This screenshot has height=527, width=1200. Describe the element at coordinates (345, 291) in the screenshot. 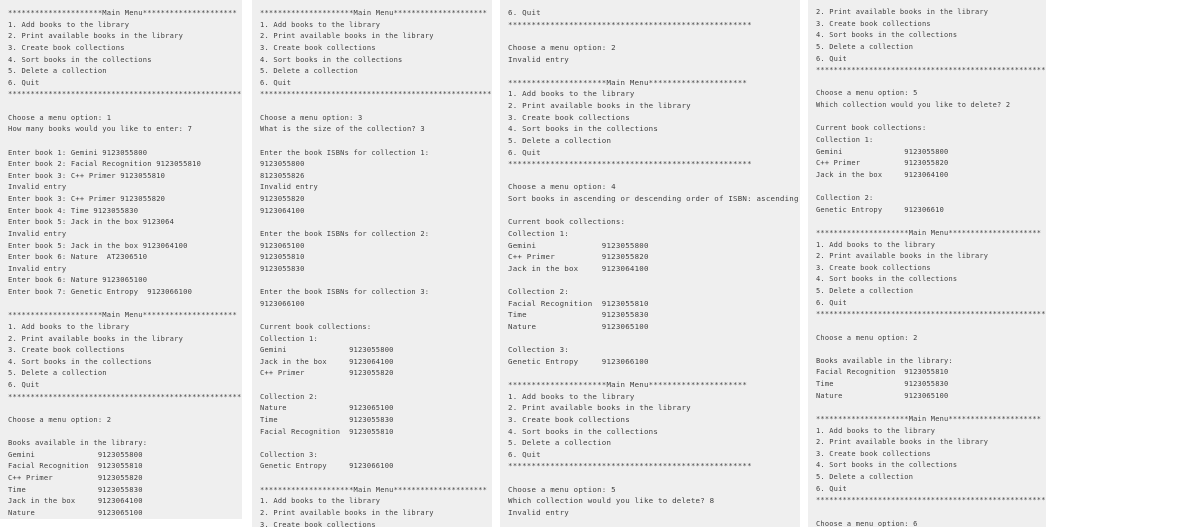

I see `console-line: Enter the book ISBNs for collection 3:` at that location.